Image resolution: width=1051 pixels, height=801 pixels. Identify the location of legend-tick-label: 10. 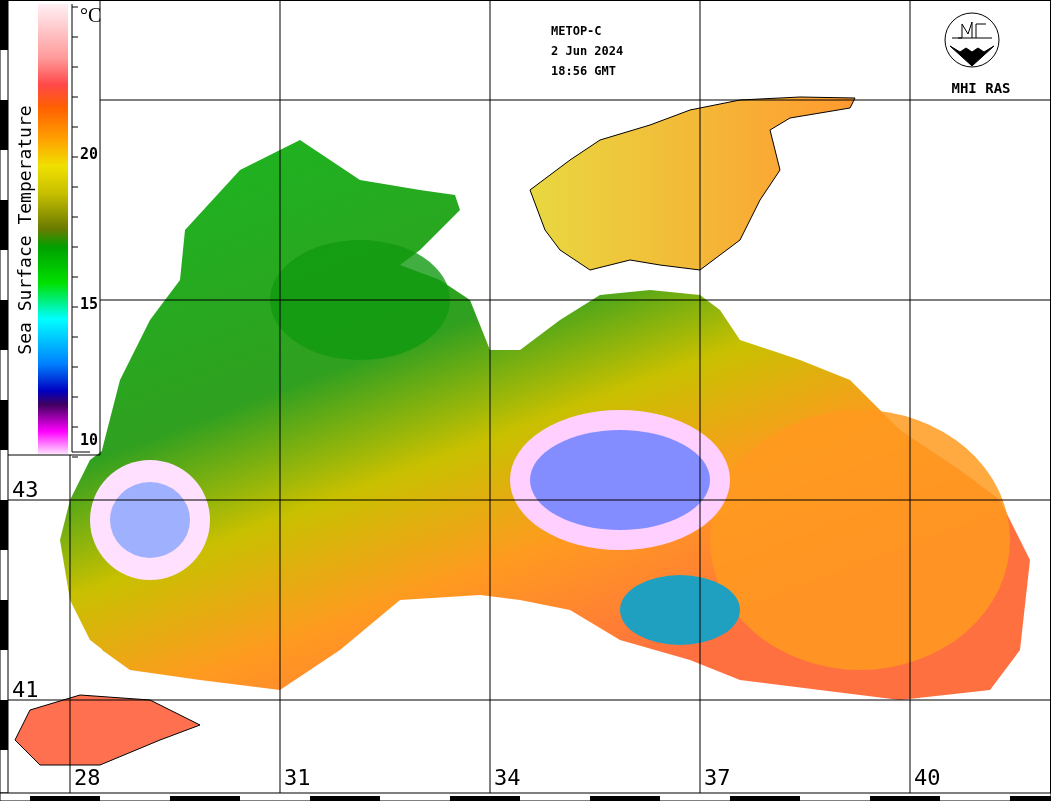
(89, 440).